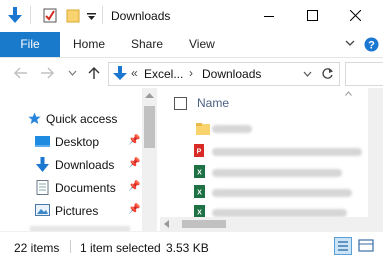 Image resolution: width=383 pixels, height=261 pixels. What do you see at coordinates (73, 15) in the screenshot?
I see `new-folder-icon` at bounding box center [73, 15].